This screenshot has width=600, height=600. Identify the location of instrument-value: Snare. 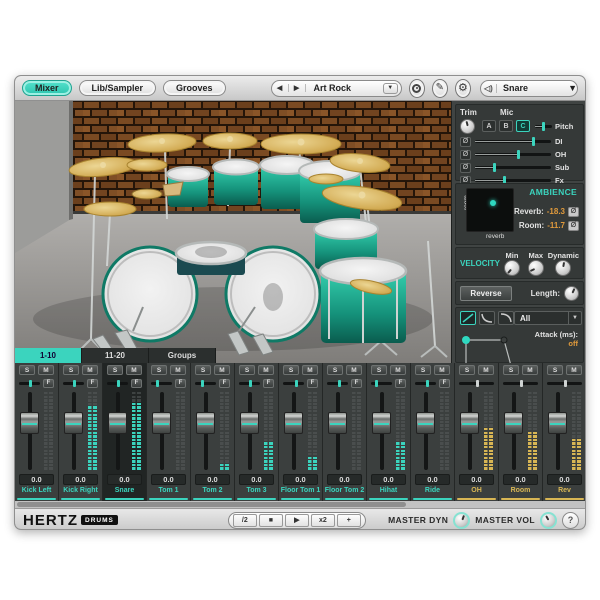
(532, 88).